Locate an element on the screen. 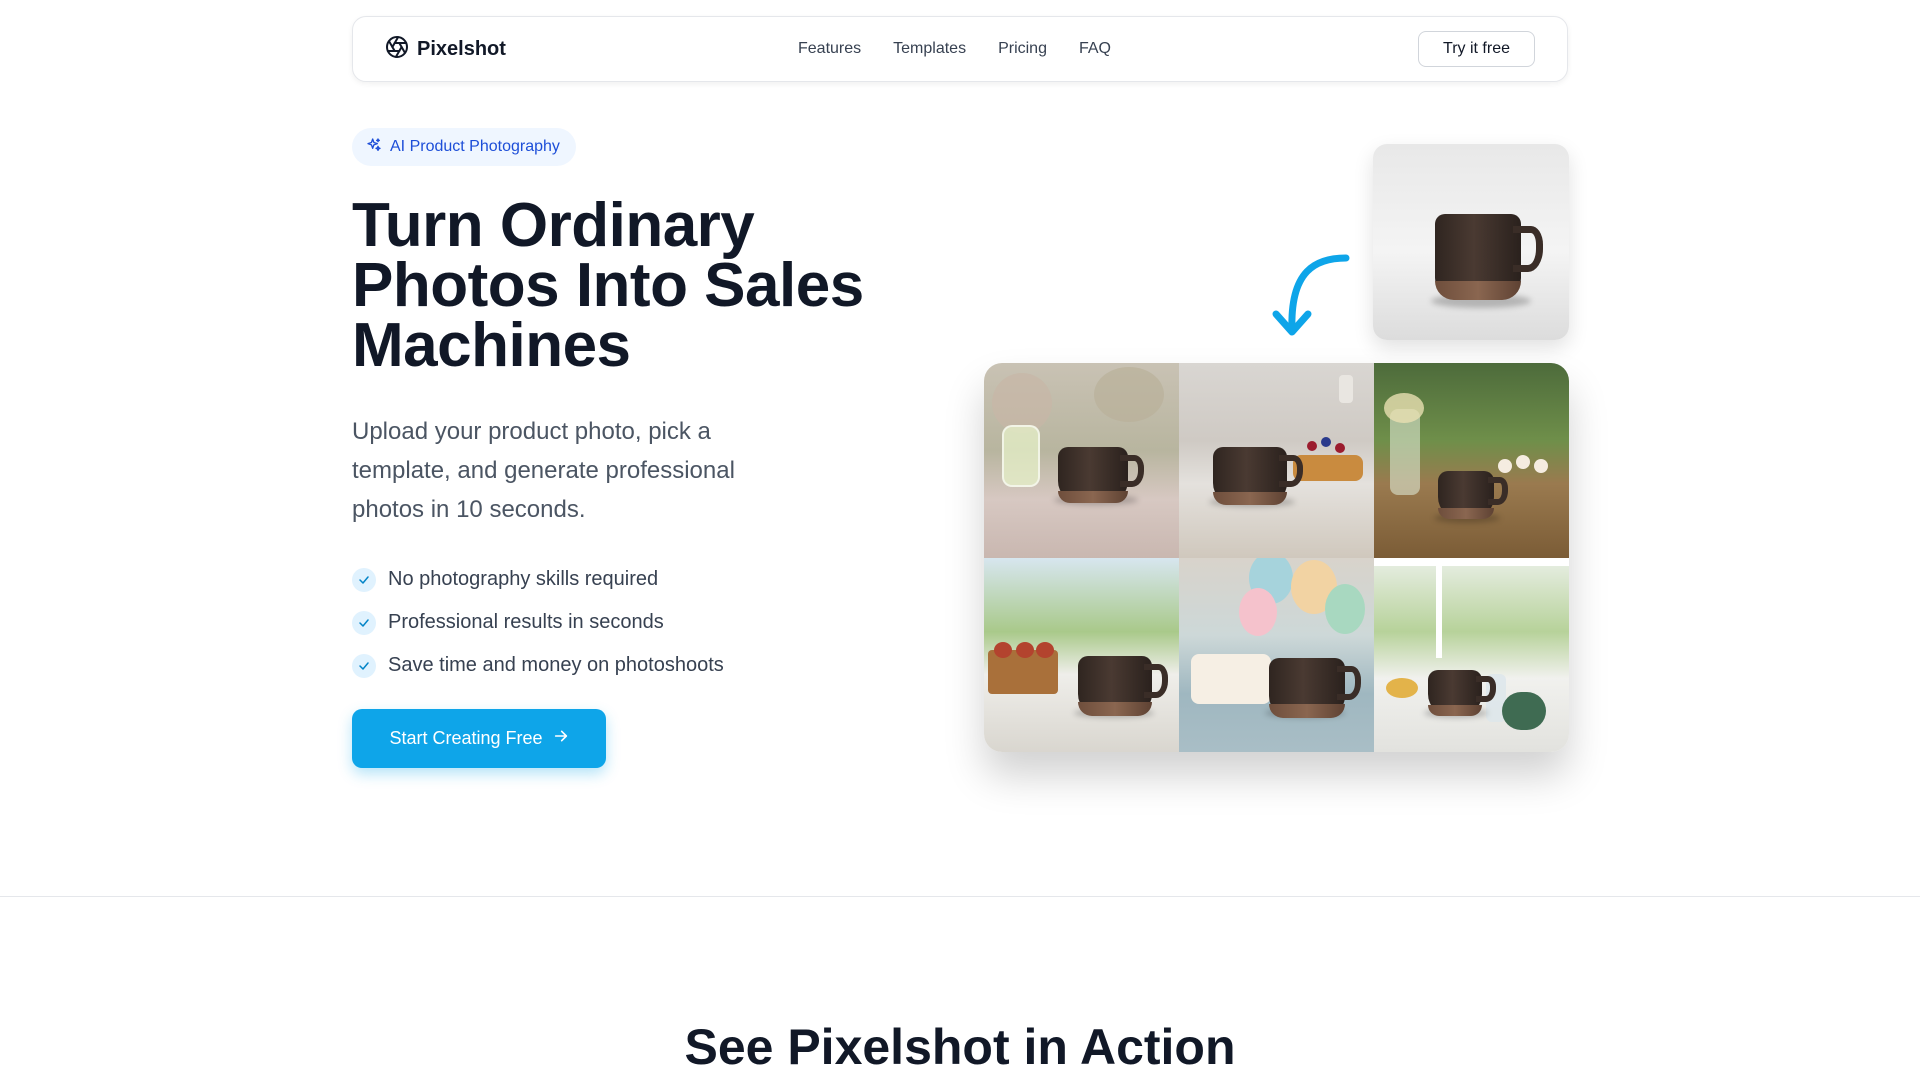  aperture-icon is located at coordinates (397, 49).